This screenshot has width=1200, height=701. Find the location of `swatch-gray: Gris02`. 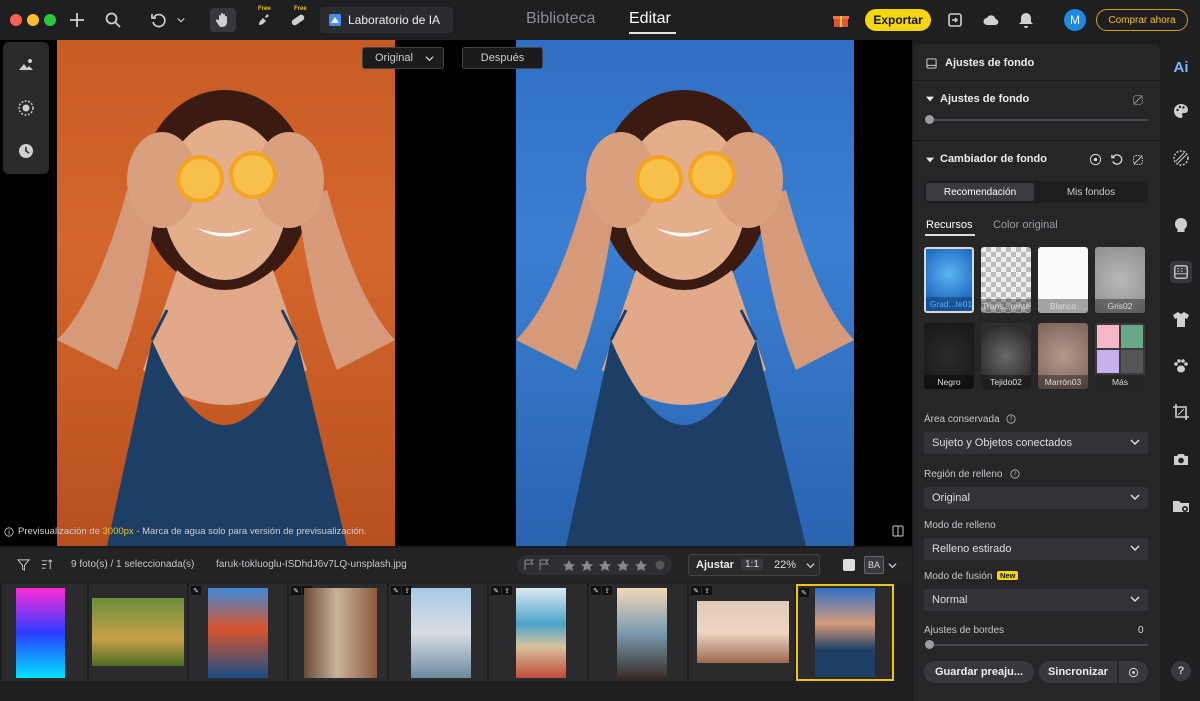

swatch-gray: Gris02 is located at coordinates (1120, 280).